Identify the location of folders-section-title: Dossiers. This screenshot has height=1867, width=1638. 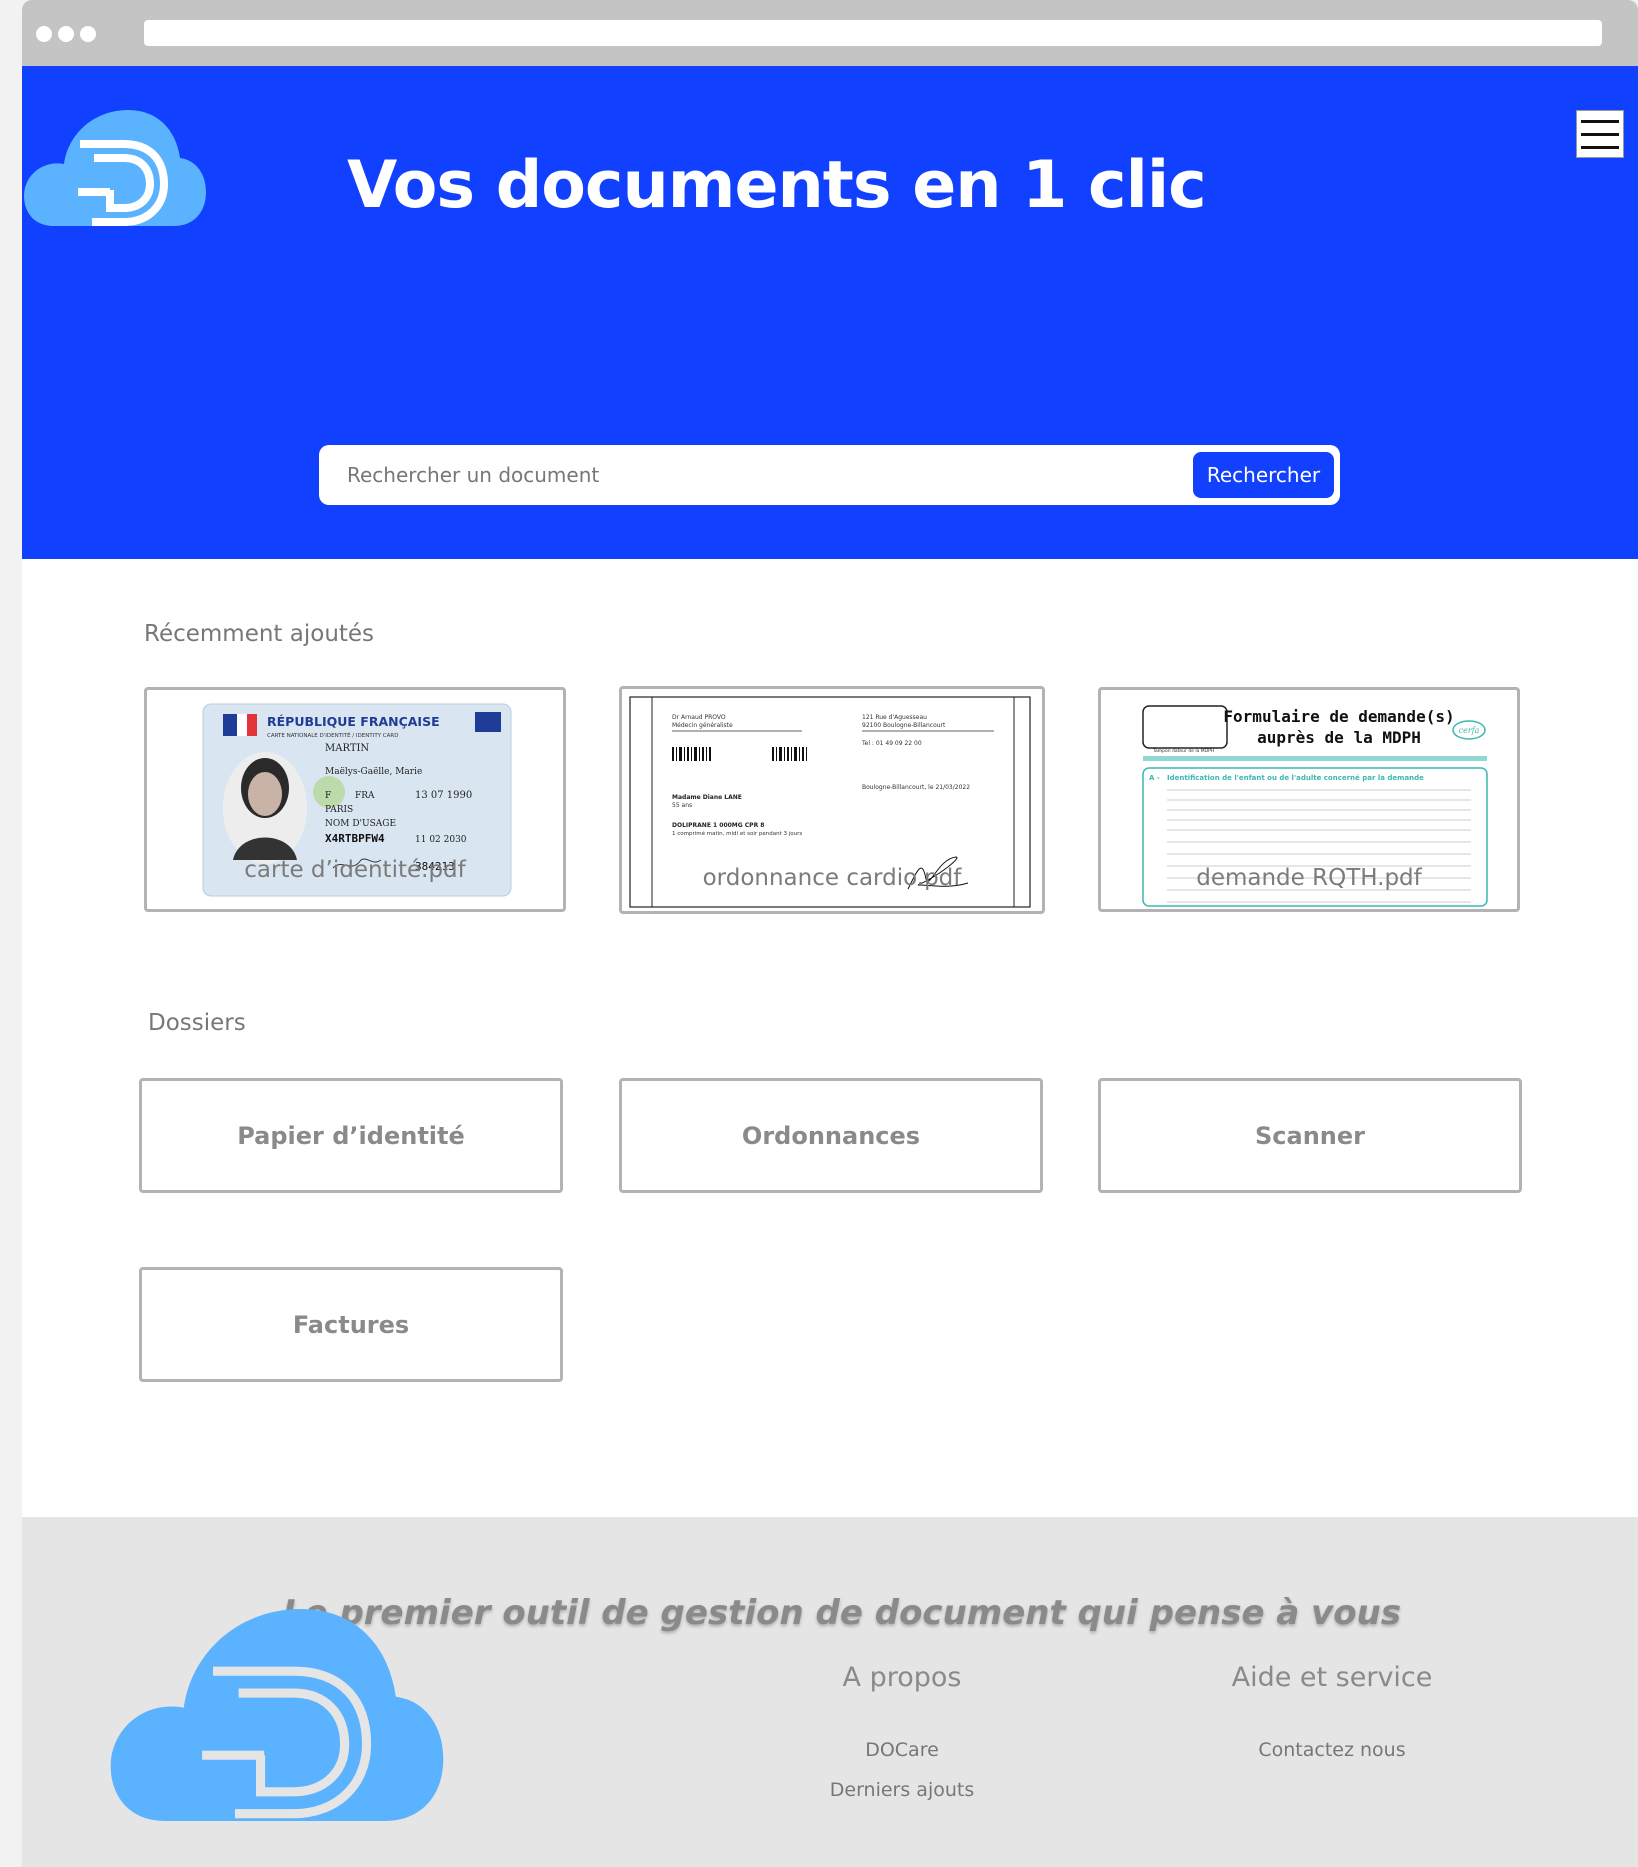
(197, 1023).